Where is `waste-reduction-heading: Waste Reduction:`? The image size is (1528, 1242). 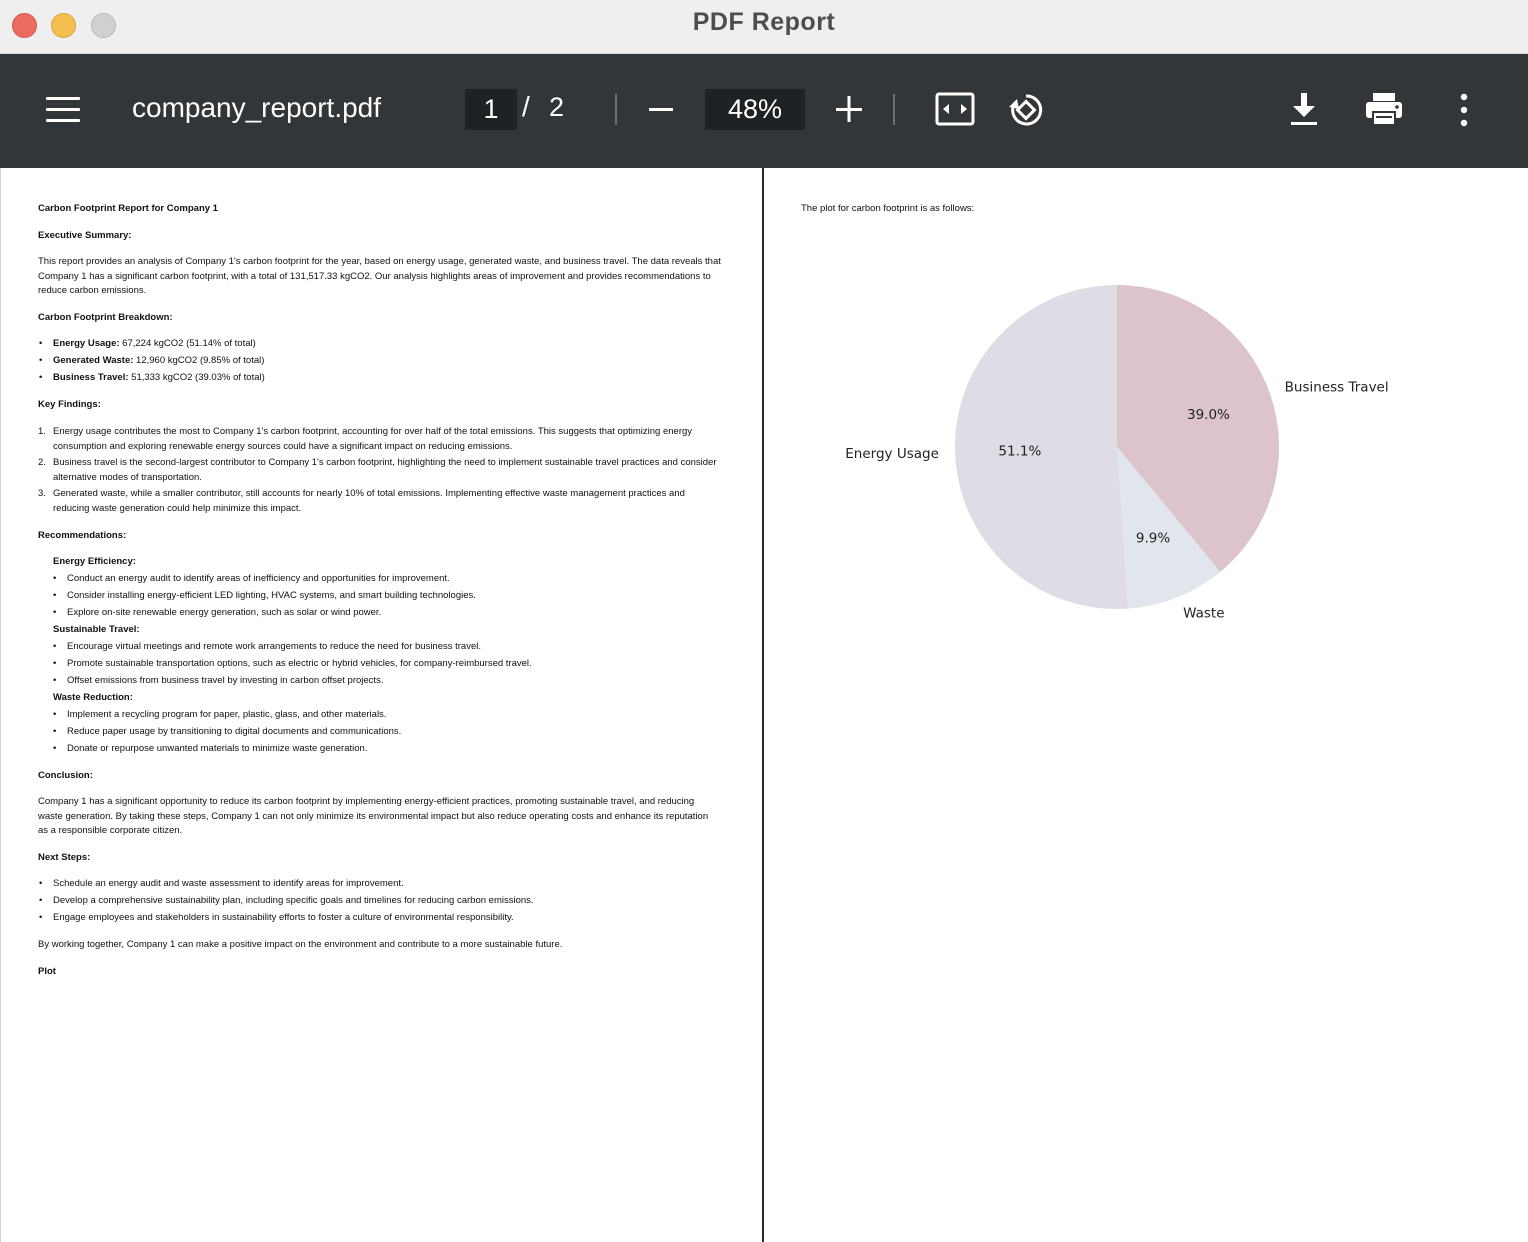
waste-reduction-heading: Waste Reduction: is located at coordinates (93, 697).